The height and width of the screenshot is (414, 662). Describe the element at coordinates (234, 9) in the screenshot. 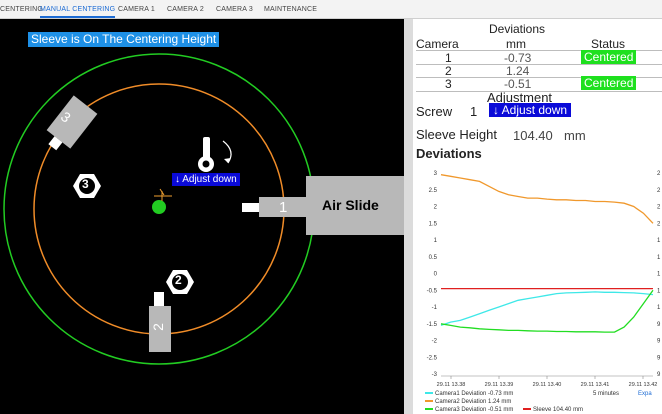

I see `tab-camera-3: CAMERA 3` at that location.